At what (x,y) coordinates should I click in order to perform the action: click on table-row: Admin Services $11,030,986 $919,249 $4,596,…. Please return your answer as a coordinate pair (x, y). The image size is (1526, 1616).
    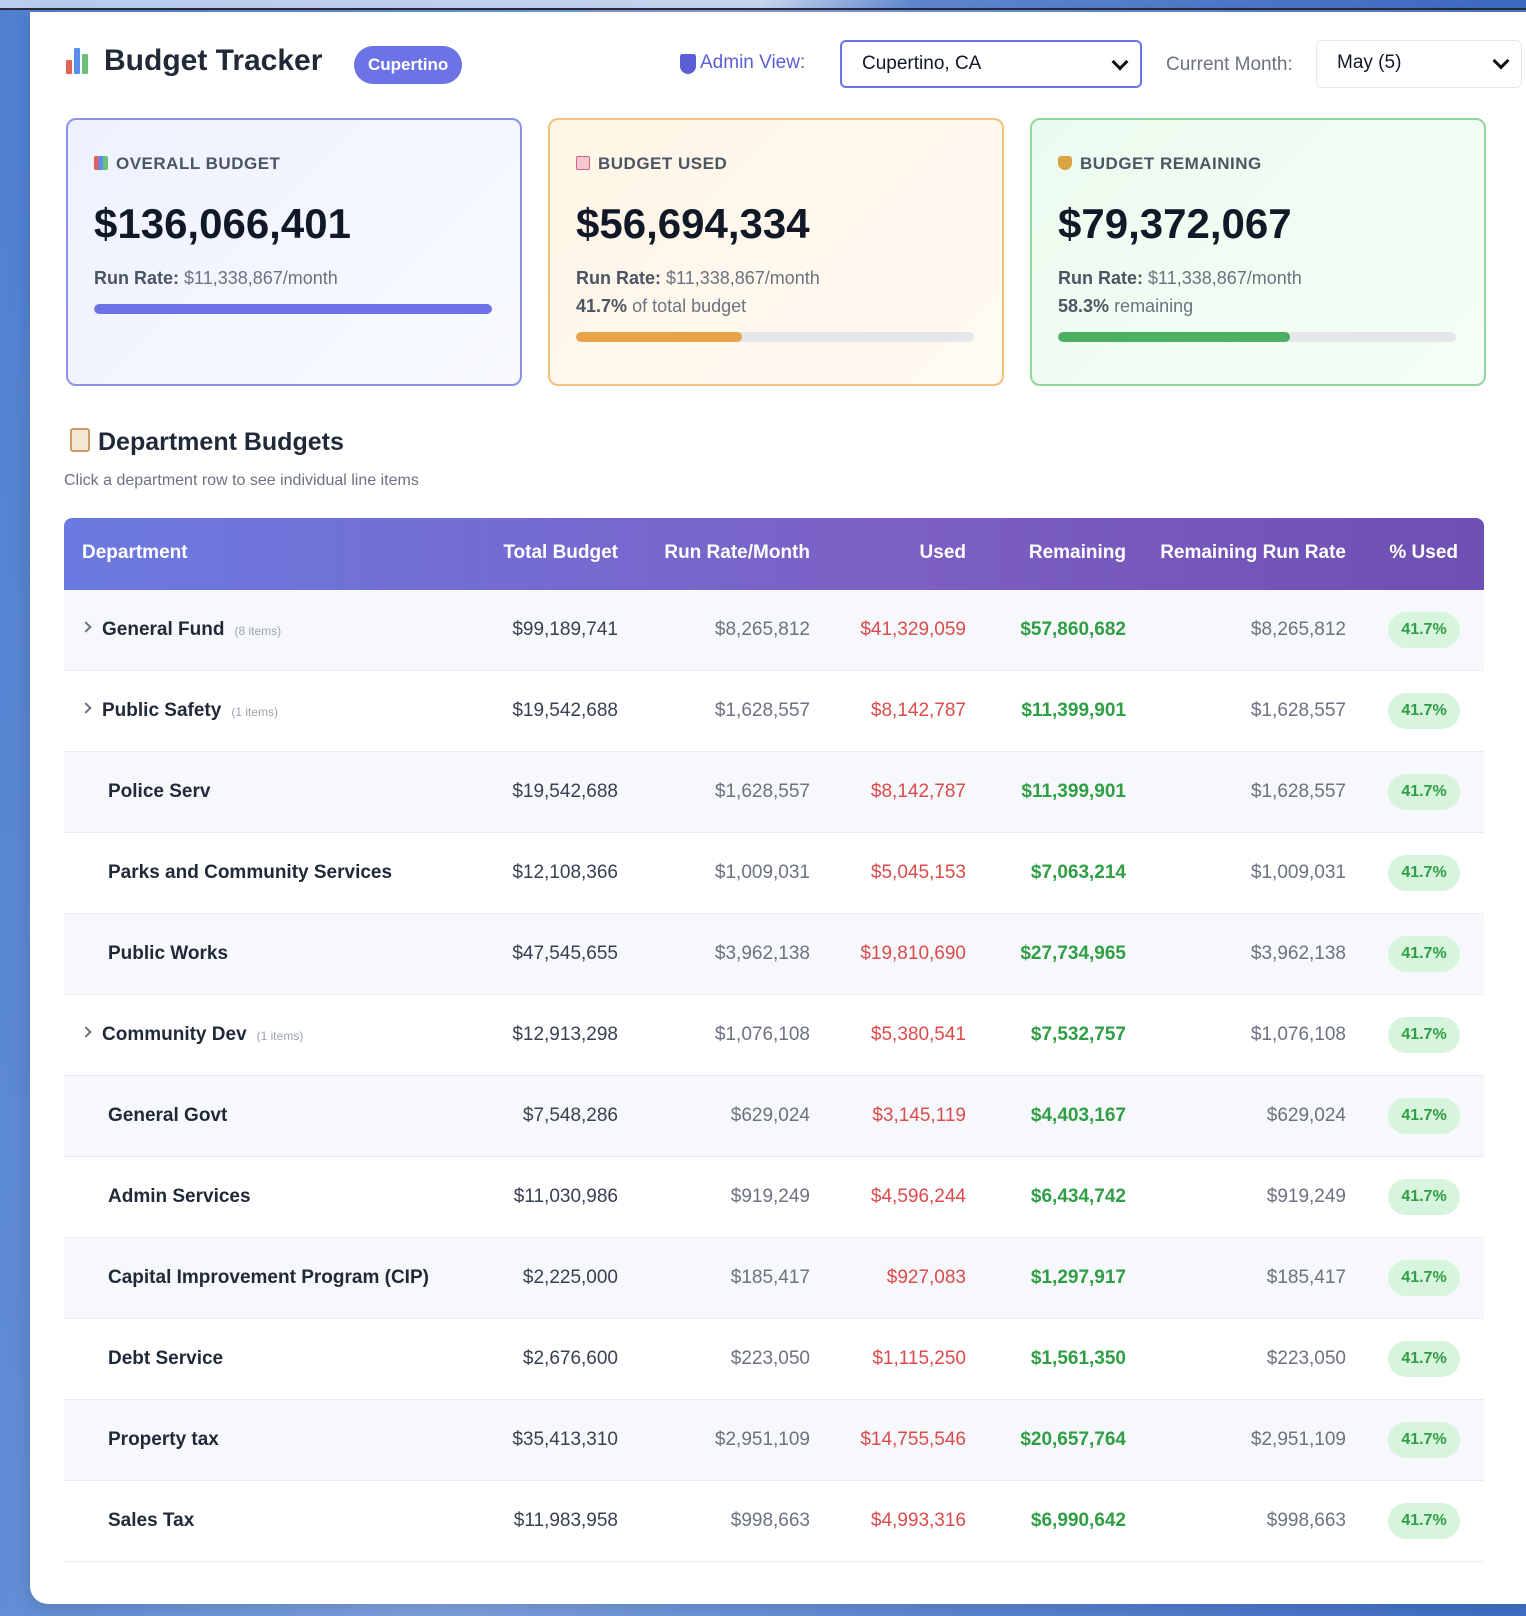
    Looking at the image, I should click on (774, 1197).